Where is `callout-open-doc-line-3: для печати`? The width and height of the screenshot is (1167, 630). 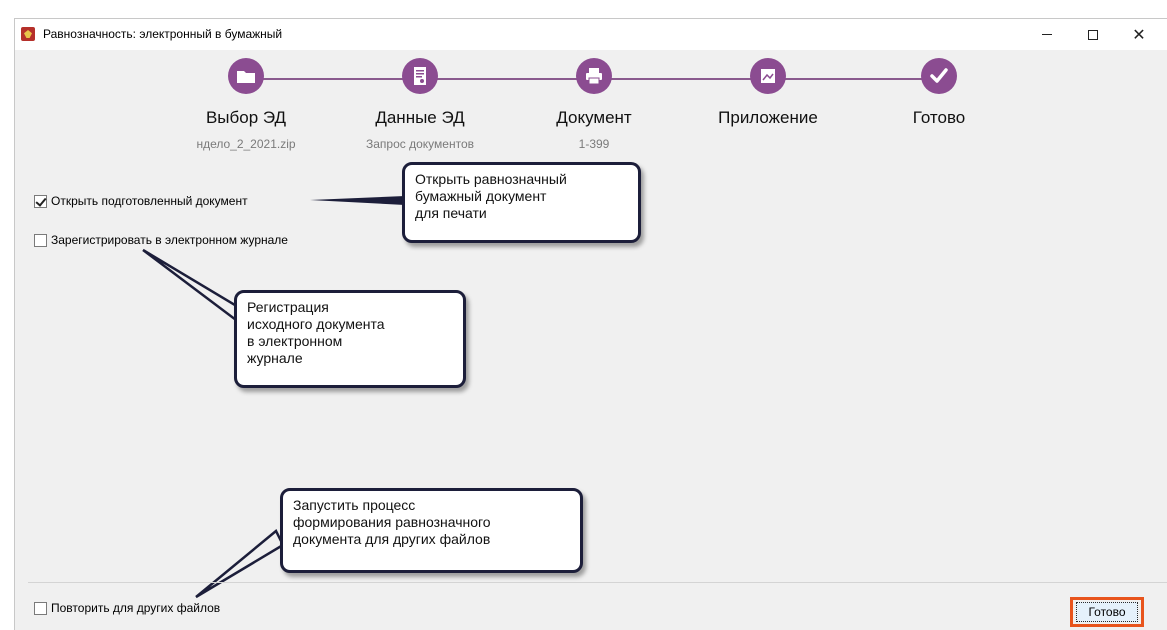
callout-open-doc-line-3: для печати is located at coordinates (451, 213).